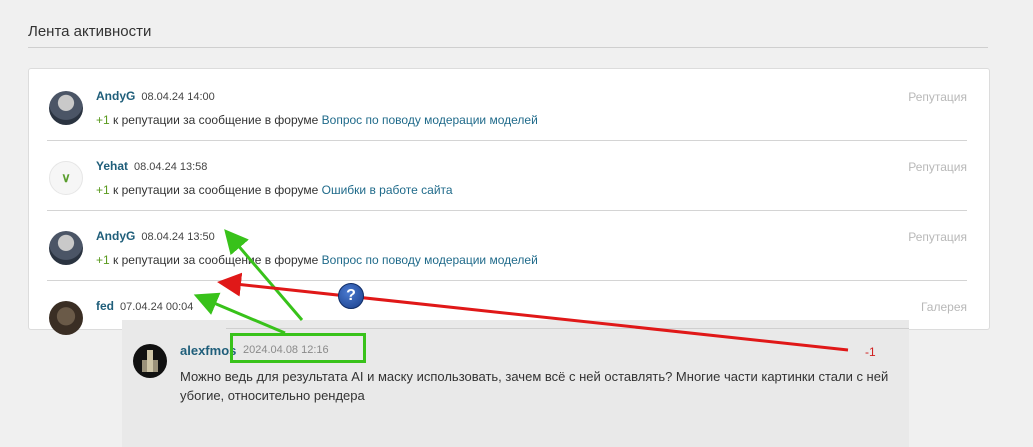 Image resolution: width=1033 pixels, height=447 pixels. What do you see at coordinates (533, 312) in the screenshot?
I see `red-arrow` at bounding box center [533, 312].